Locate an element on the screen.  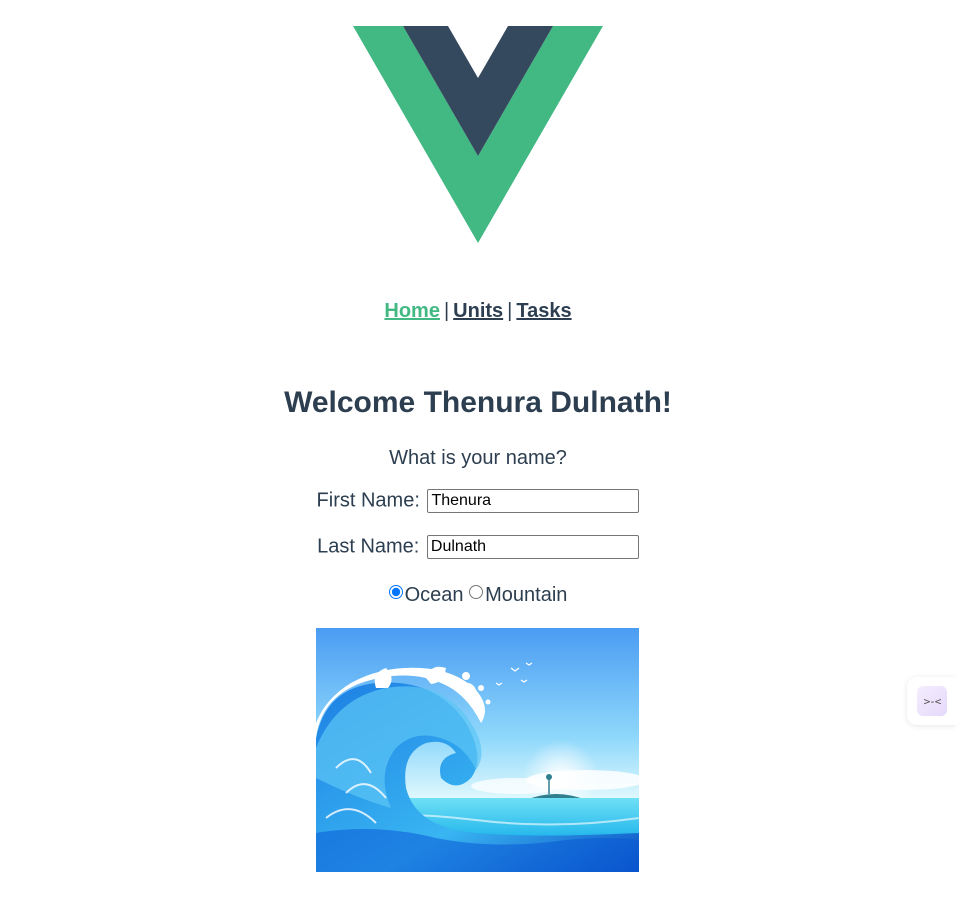
last-name-label: Last Name: is located at coordinates (368, 546).